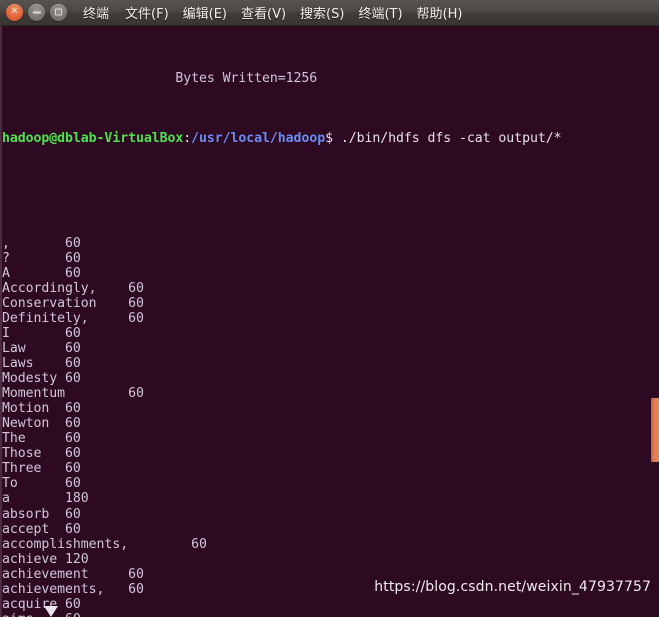  I want to click on menu-item-help: 帮助(H), so click(440, 12).